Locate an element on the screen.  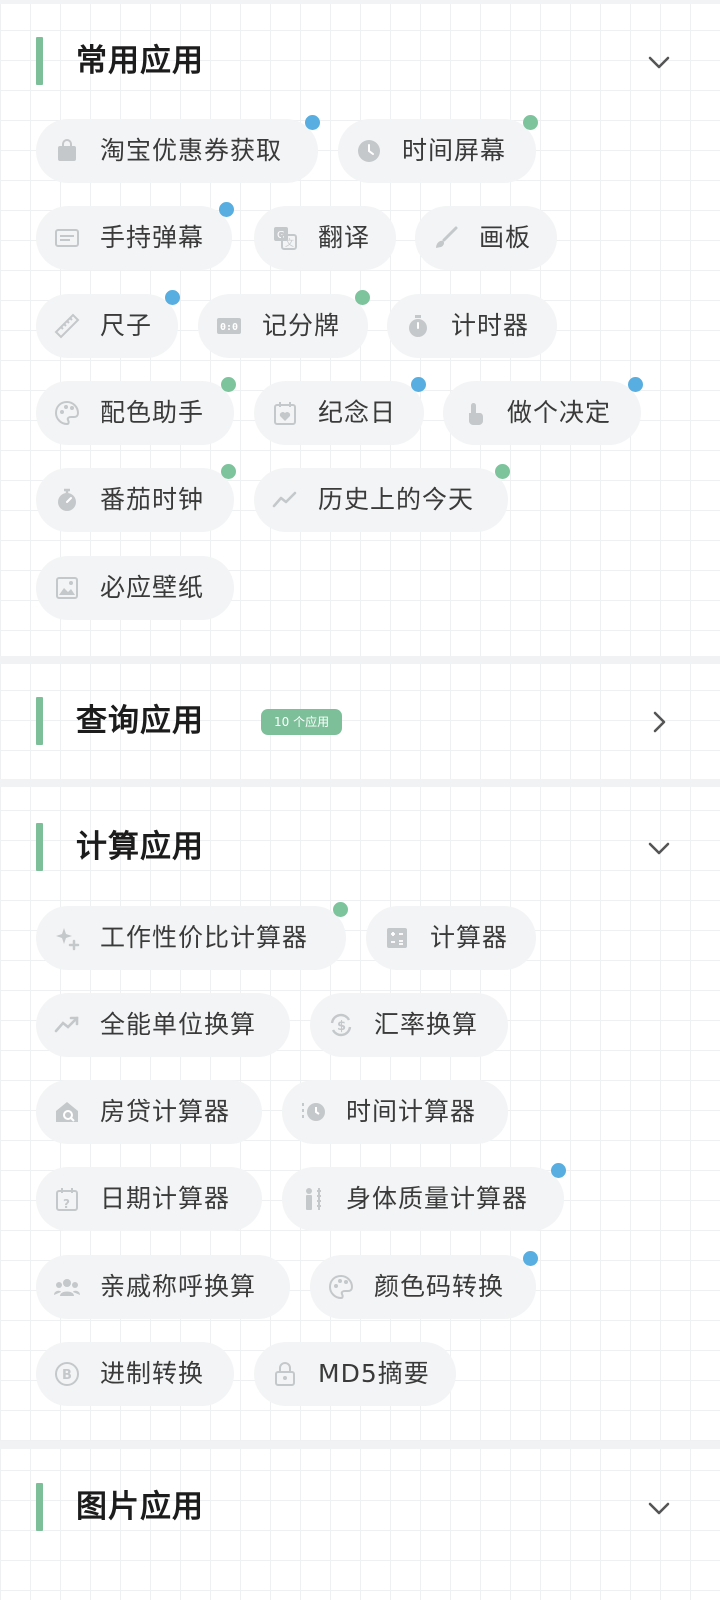
section-header-common: 常用应用 is located at coordinates (360, 61).